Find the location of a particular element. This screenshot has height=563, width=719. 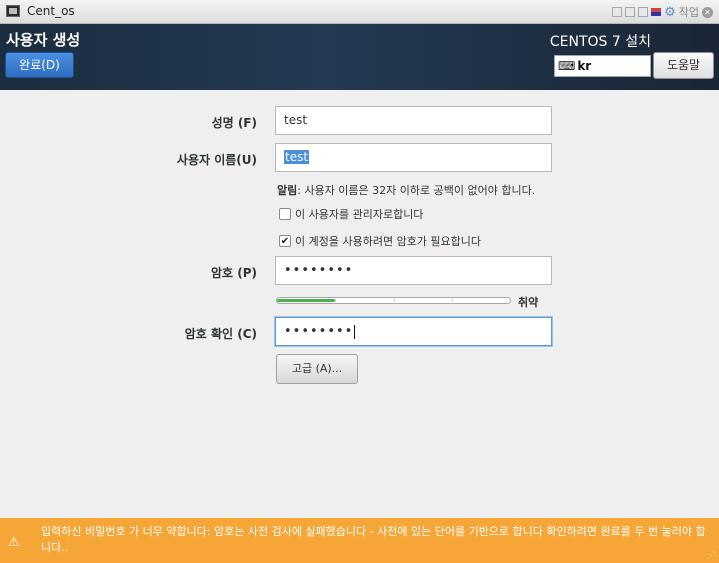

keyboard-icon: ⌨ is located at coordinates (567, 66).